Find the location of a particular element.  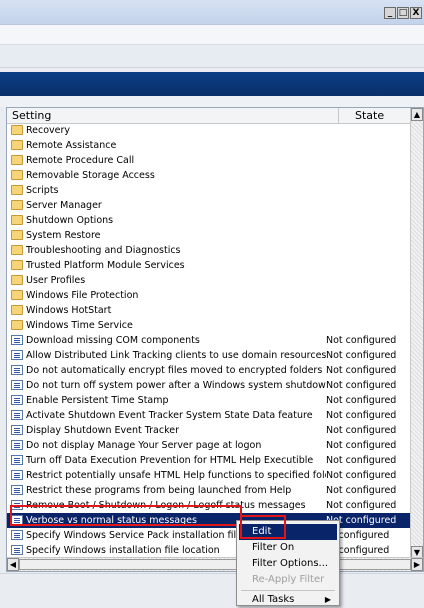

setting-name: Recovery is located at coordinates (48, 130).